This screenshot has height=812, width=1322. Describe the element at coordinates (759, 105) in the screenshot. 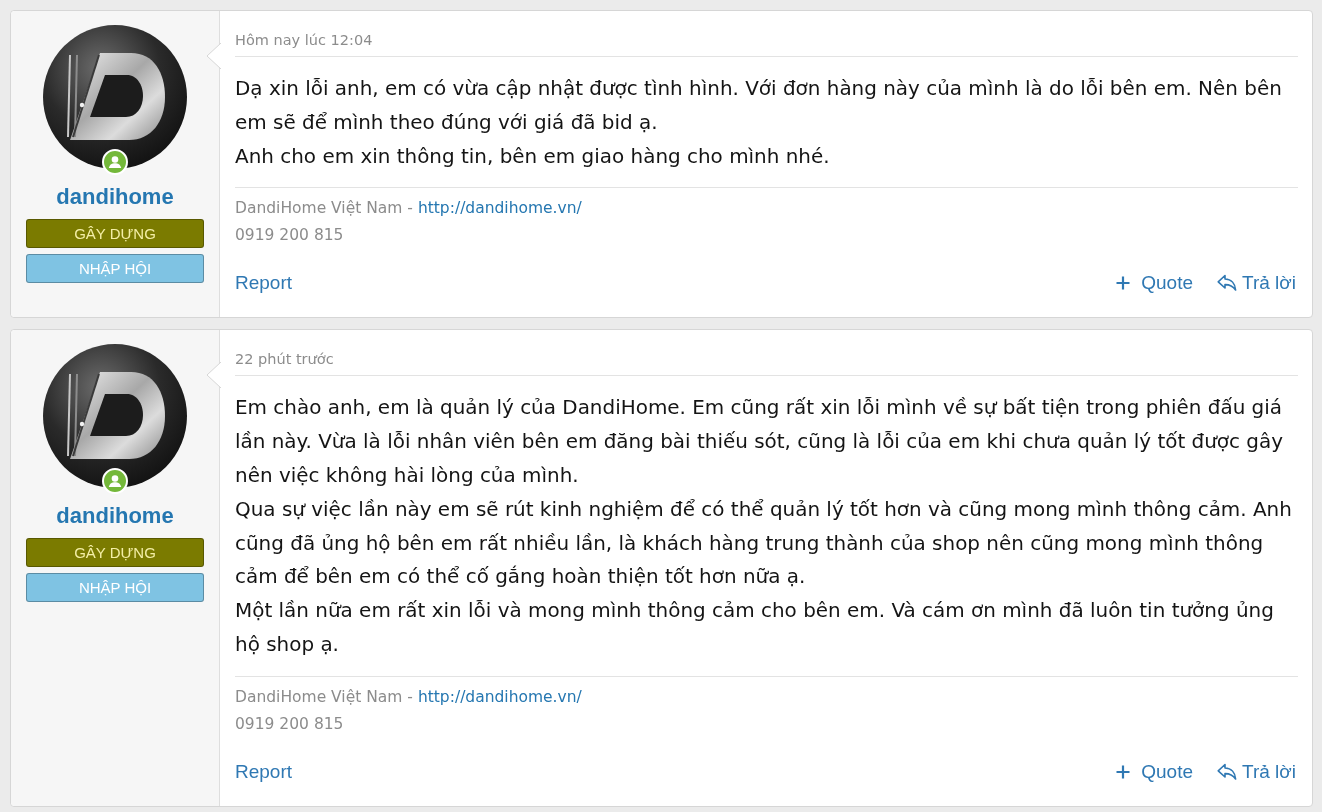

I see `message-paragraph: Dạ xin lỗi anh, em có vừa cập nhật được tình hình. Với đơn hàng này của mình là do lỗi bên em. Nên bên em sẽ để mình theo đúng với giá đã bid ạ.` at that location.